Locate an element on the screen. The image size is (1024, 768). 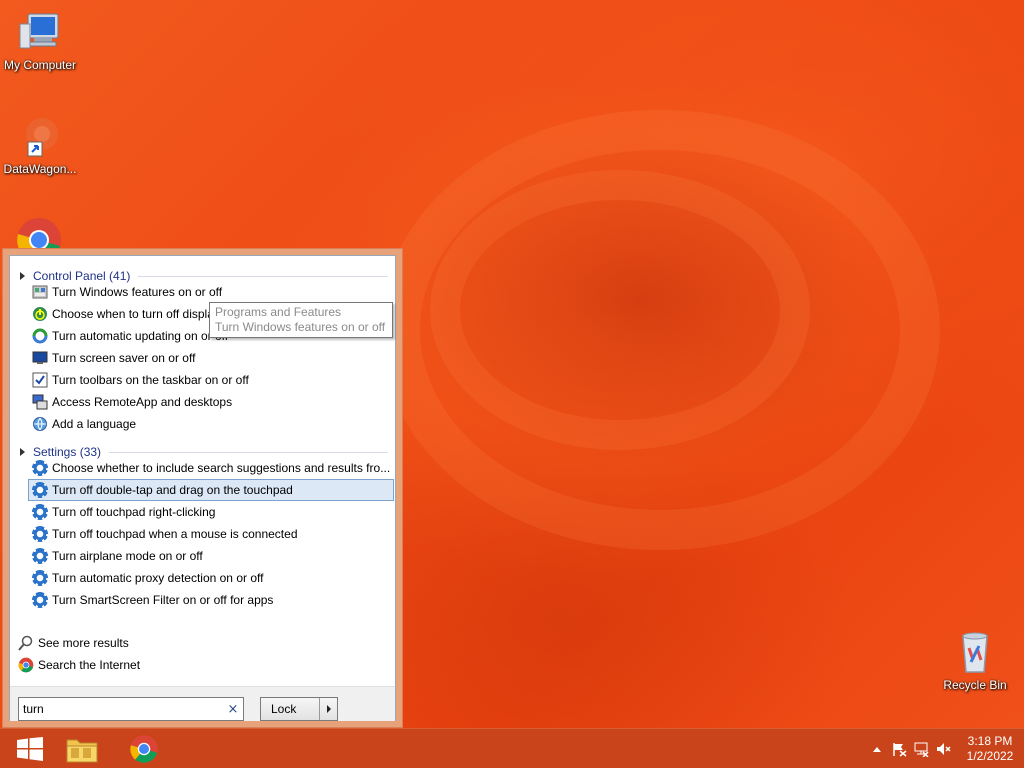
power-options-arrow-icon is located at coordinates (328, 709).